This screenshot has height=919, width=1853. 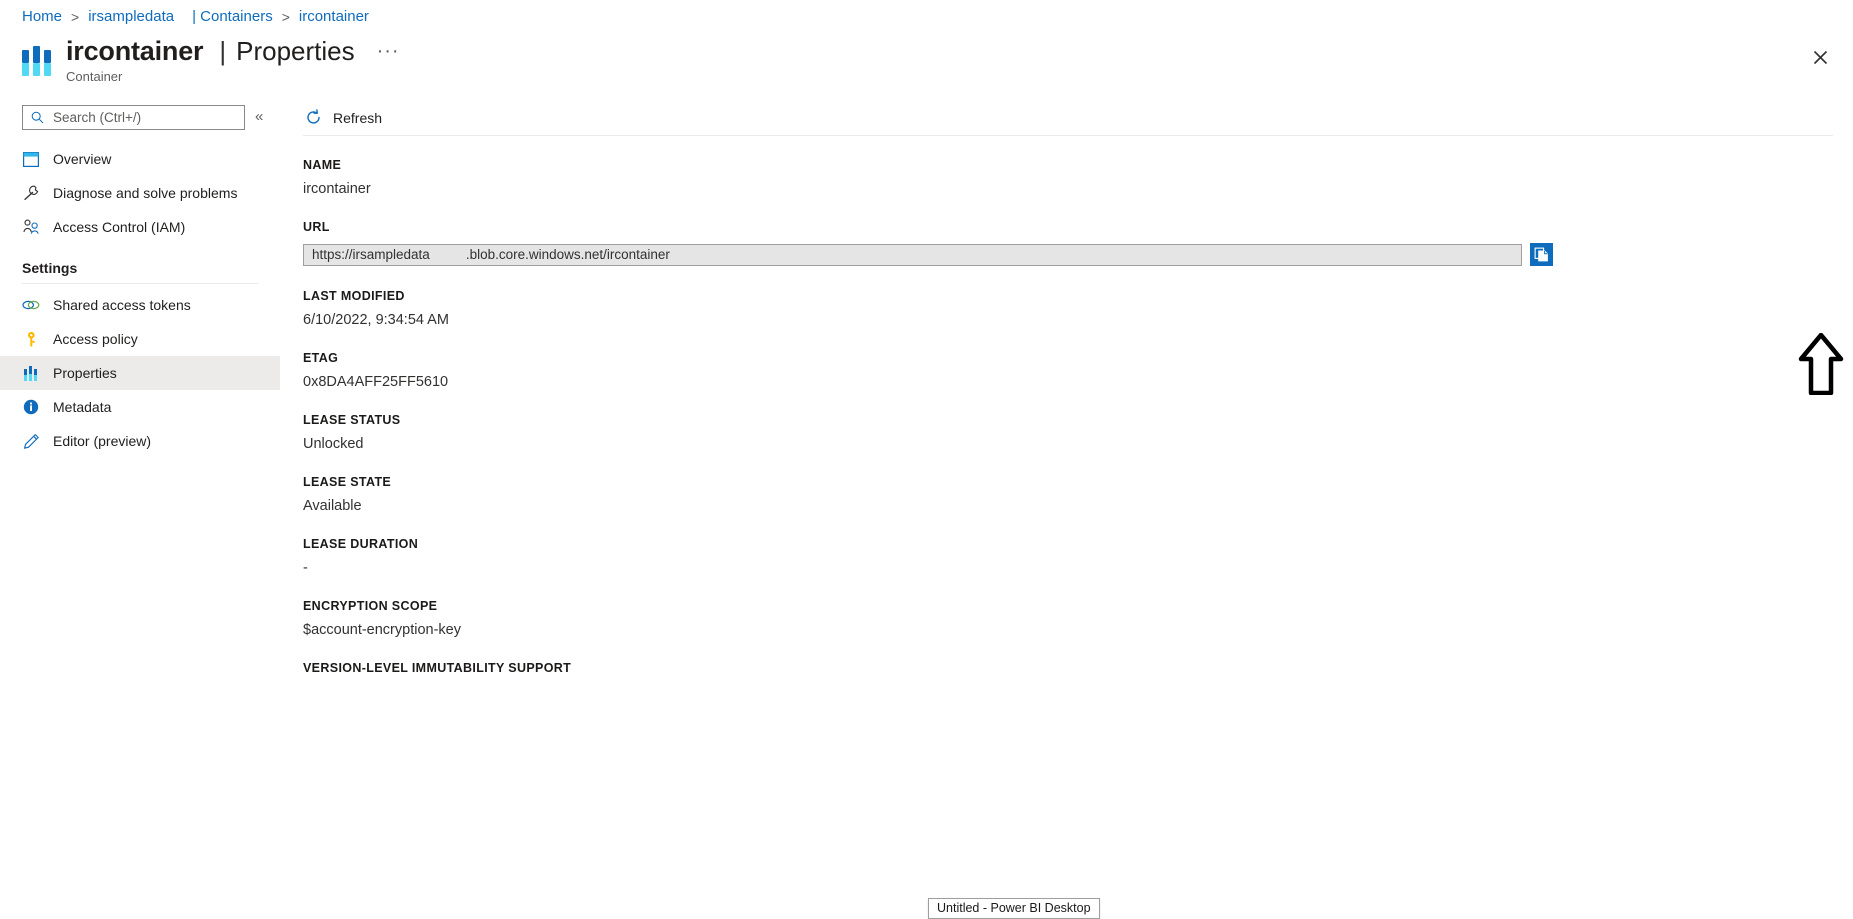 I want to click on info-icon, so click(x=31, y=407).